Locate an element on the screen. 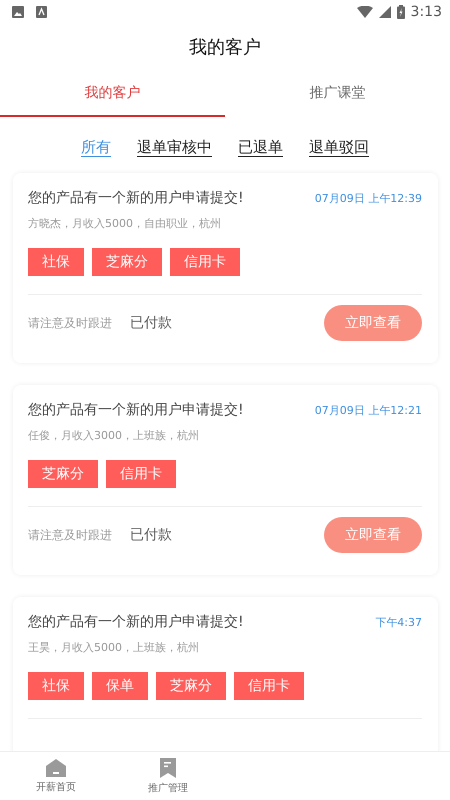  customer-details: 方晓杰，月收入5000，自由职业，杭州 is located at coordinates (125, 223).